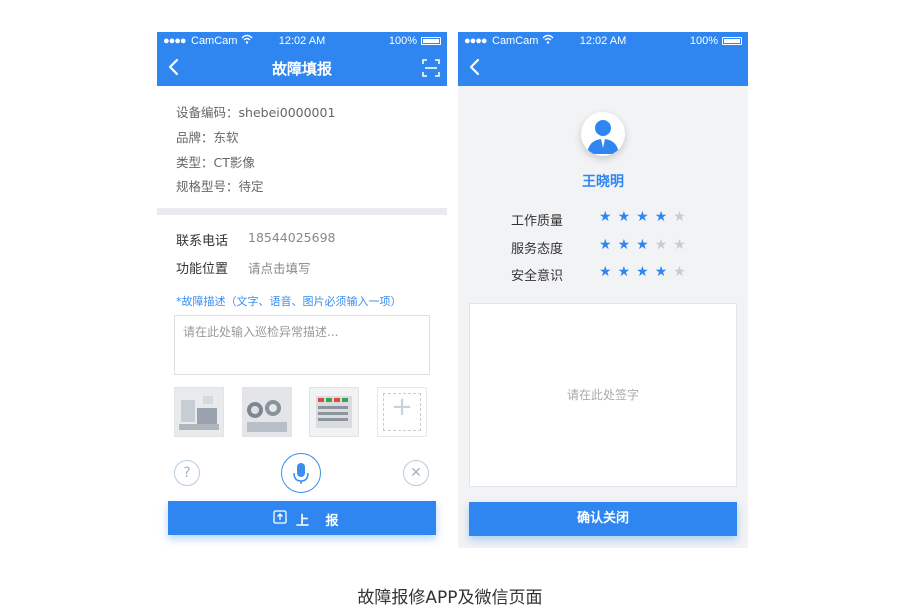 Image resolution: width=900 pixels, height=608 pixels. What do you see at coordinates (603, 68) in the screenshot?
I see `nav-bar` at bounding box center [603, 68].